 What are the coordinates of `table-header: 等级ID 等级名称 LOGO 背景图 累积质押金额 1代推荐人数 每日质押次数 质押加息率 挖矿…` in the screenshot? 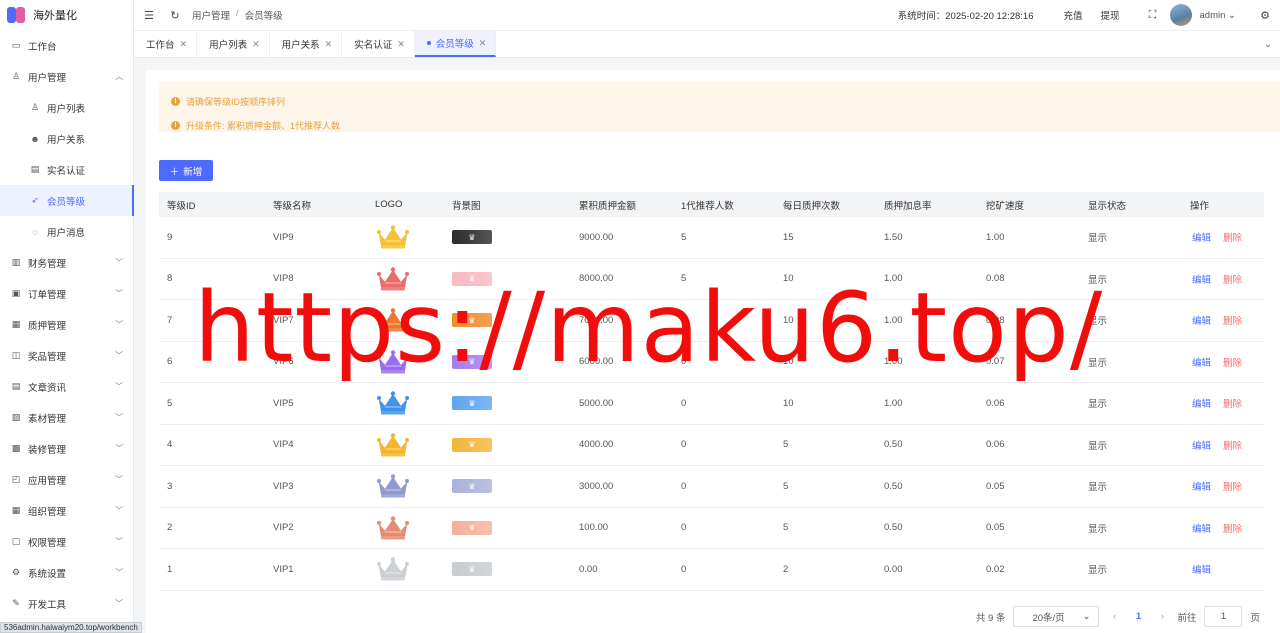 It's located at (711, 204).